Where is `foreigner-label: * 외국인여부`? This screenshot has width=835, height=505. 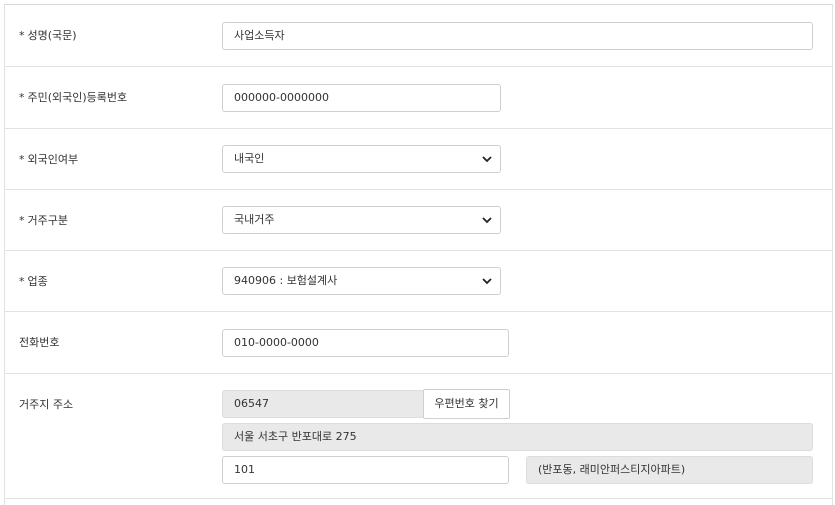 foreigner-label: * 외국인여부 is located at coordinates (49, 159).